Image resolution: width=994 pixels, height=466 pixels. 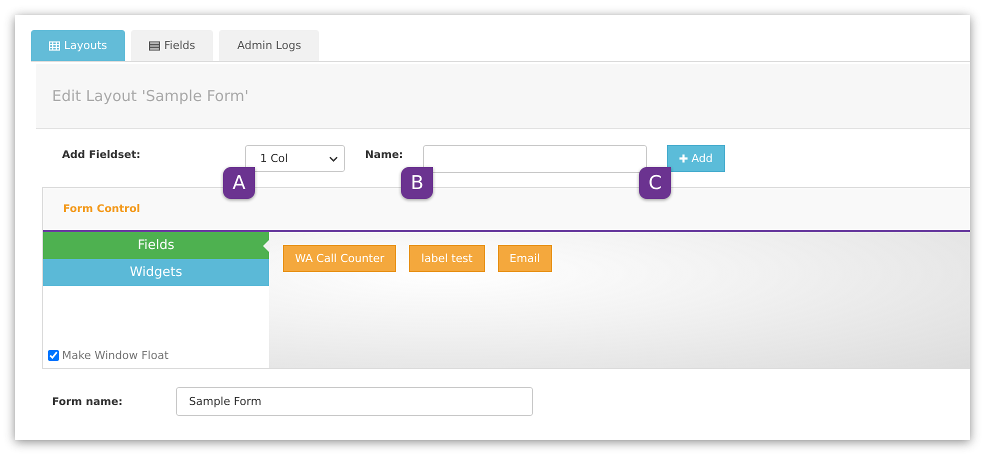 I want to click on page-title: Edit Layout 'Sample Form', so click(x=150, y=96).